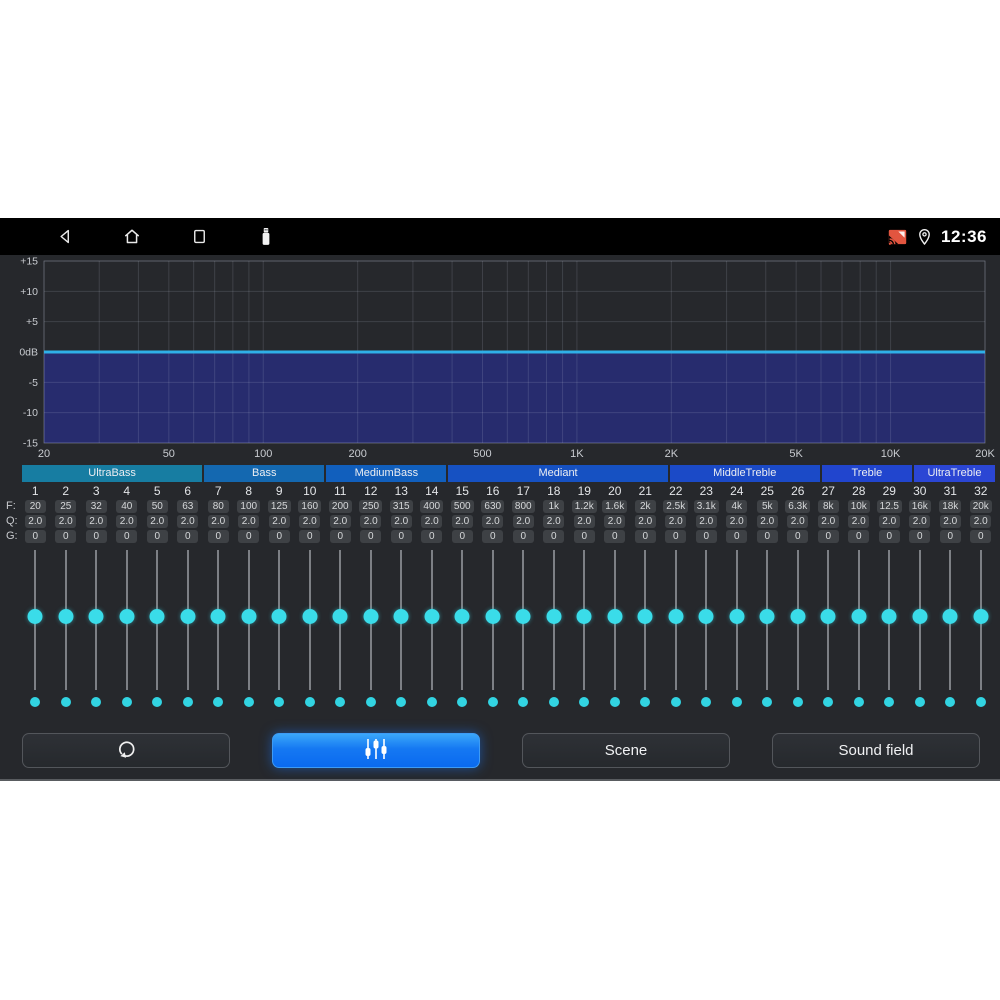 Image resolution: width=1000 pixels, height=1000 pixels. I want to click on band-q-value: 2.0, so click(950, 521).